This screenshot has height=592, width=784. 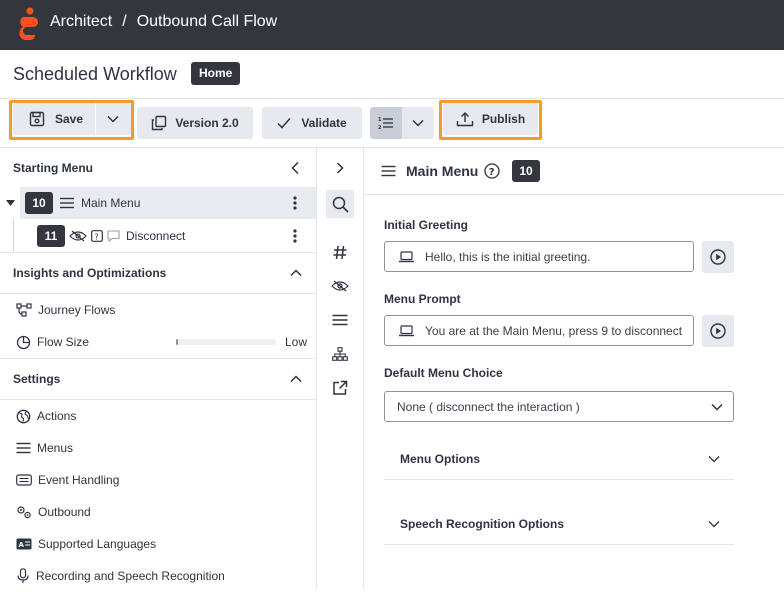 I want to click on play-prompt-button, so click(x=718, y=331).